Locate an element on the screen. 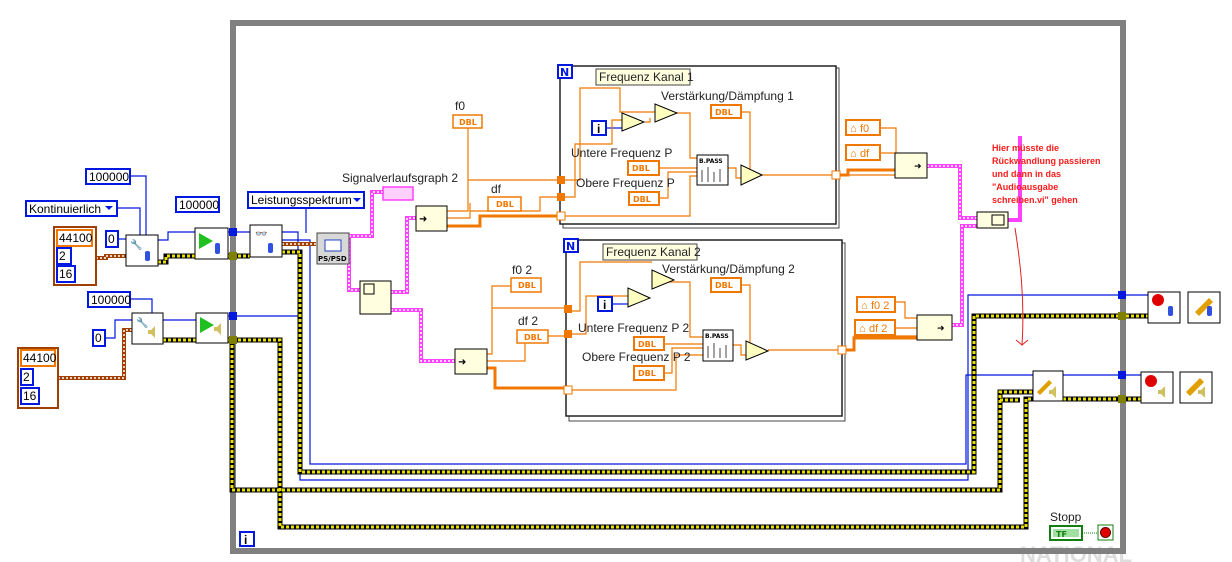 This screenshot has width=1232, height=562. svg-text: und dann in das is located at coordinates (1026, 174).